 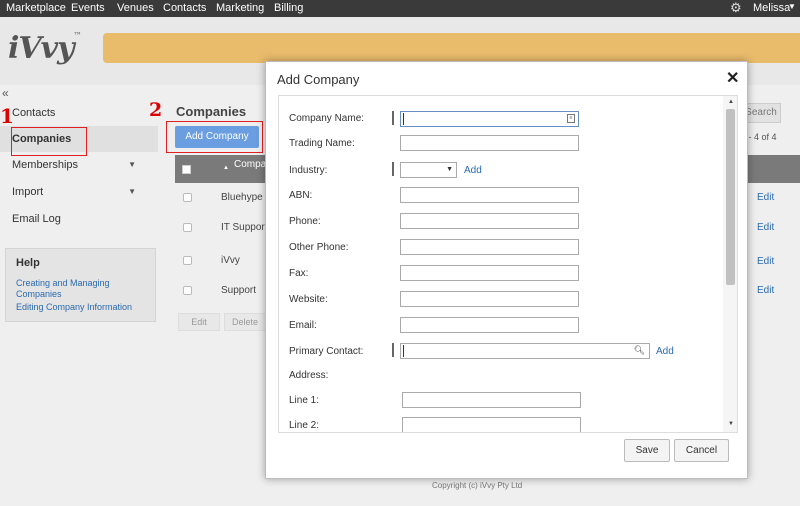 I want to click on nav-events: Events, so click(x=88, y=8).